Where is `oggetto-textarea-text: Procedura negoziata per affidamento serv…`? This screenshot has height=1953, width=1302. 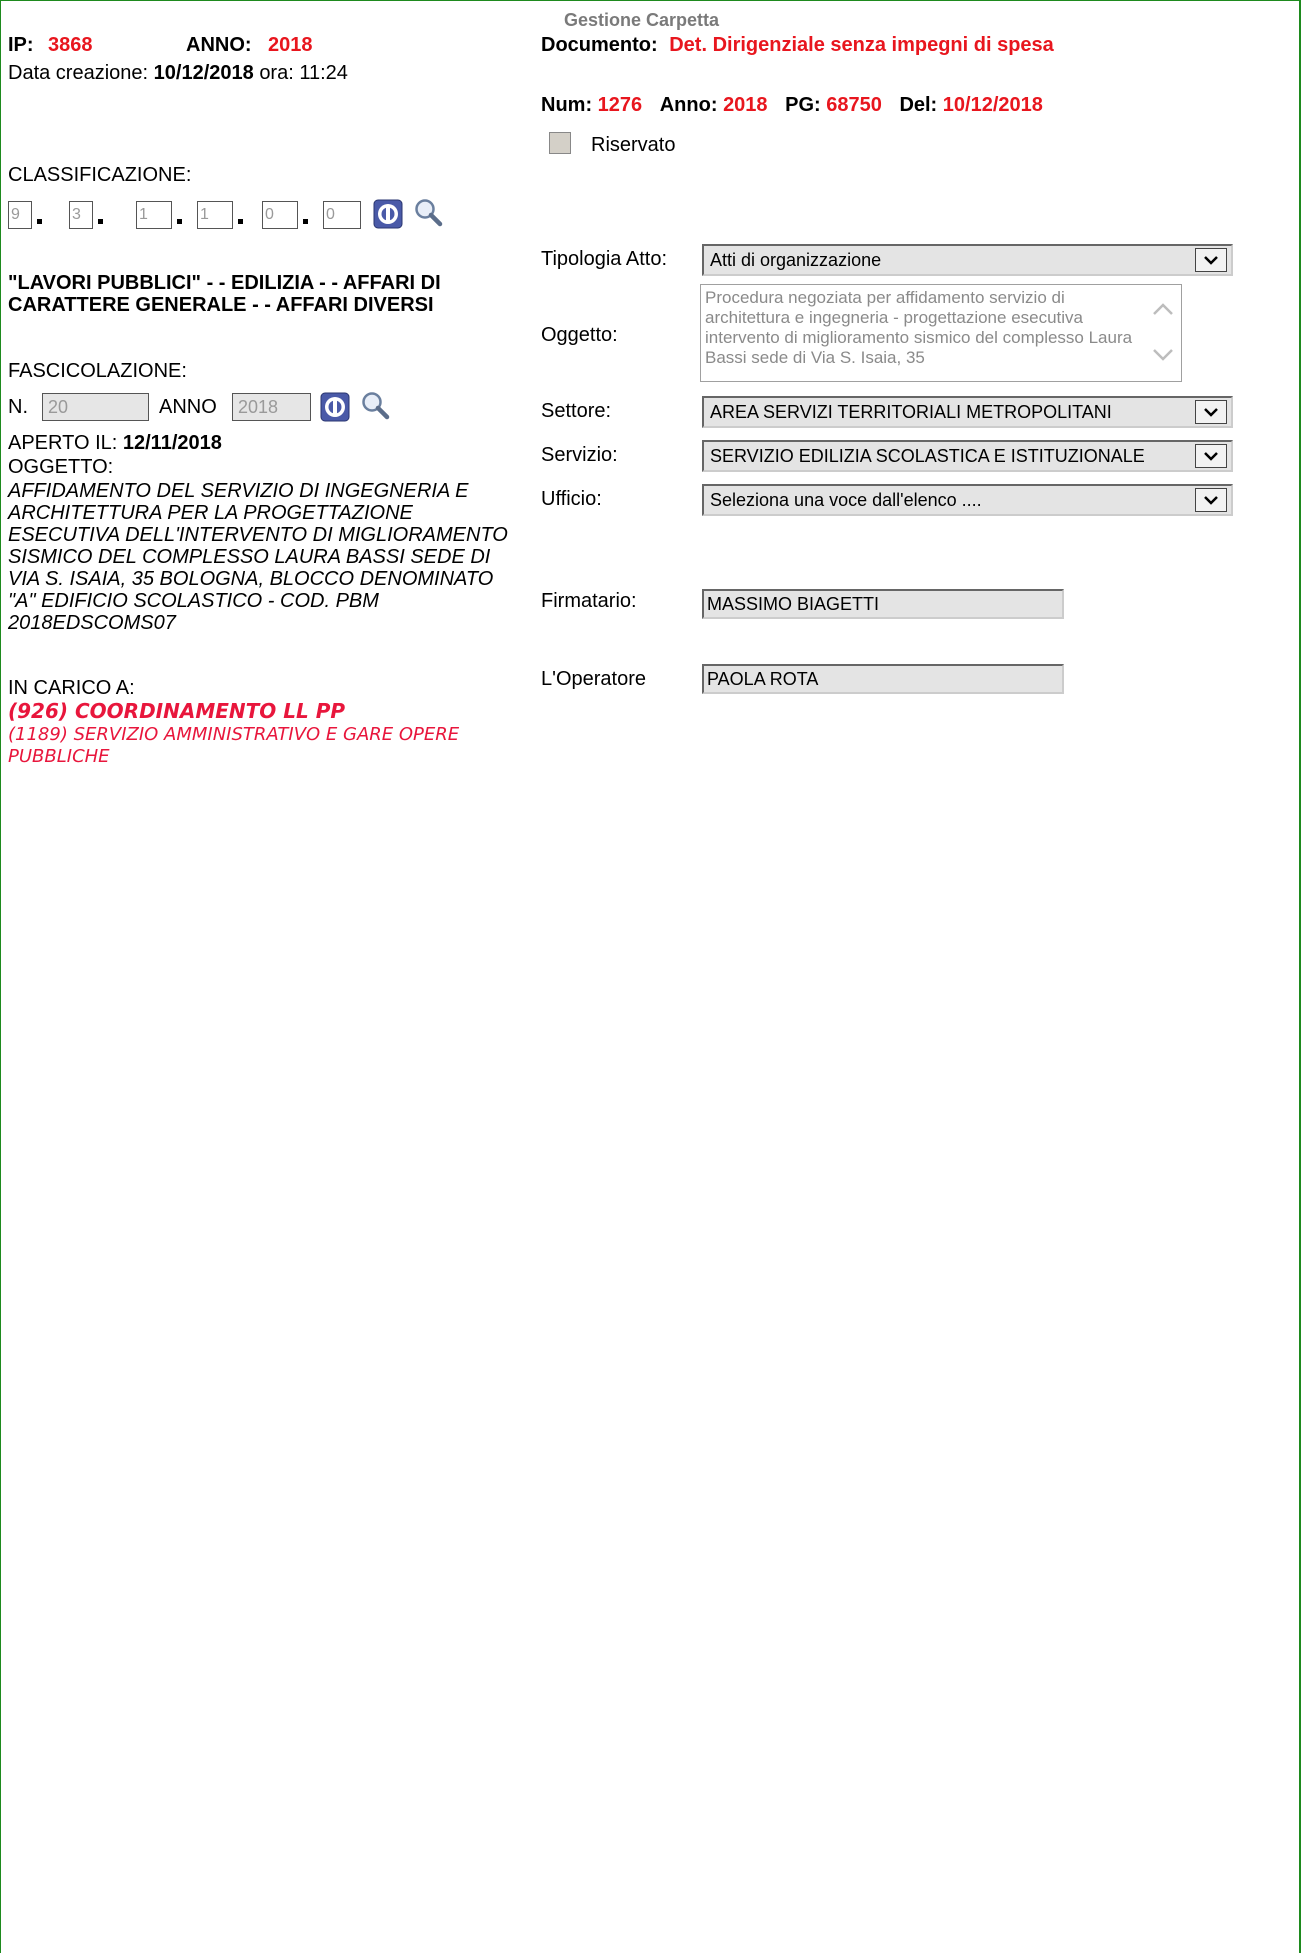 oggetto-textarea-text: Procedura negoziata per affidamento serv… is located at coordinates (919, 327).